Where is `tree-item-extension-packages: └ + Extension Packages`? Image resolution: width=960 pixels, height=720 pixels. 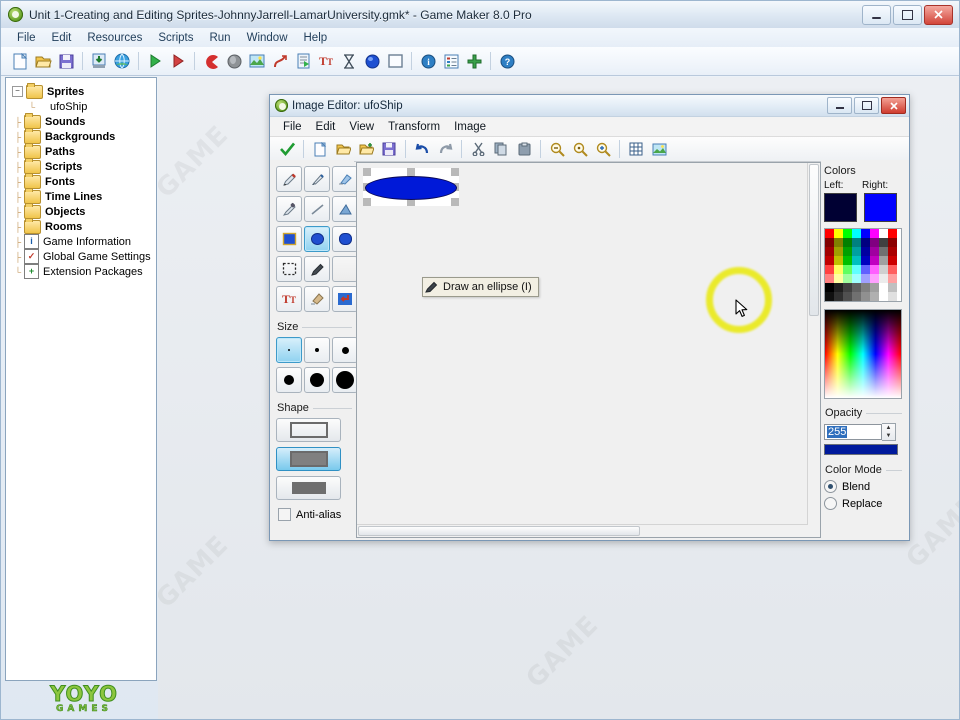
tree-item-extension-packages: └ + Extension Packages is located at coordinates (84, 271).